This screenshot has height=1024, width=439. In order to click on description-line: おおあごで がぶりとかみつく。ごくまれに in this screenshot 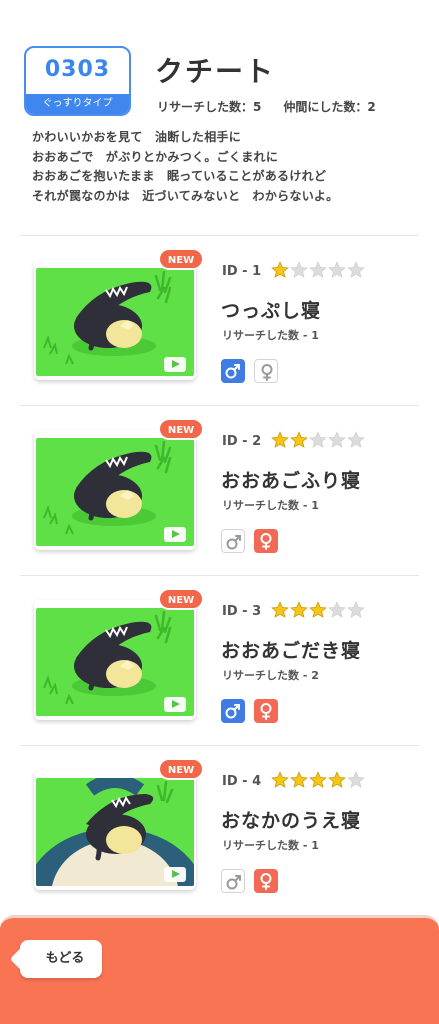, I will do `click(155, 156)`.